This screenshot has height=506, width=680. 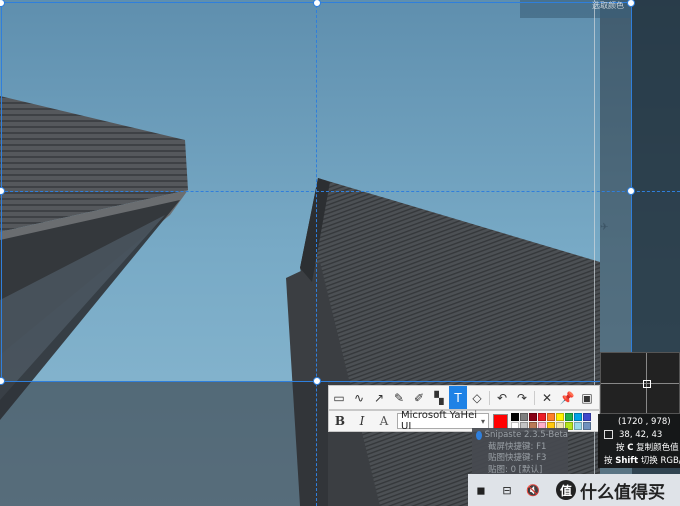 What do you see at coordinates (533, 490) in the screenshot?
I see `volume-muted-icon: 🔇` at bounding box center [533, 490].